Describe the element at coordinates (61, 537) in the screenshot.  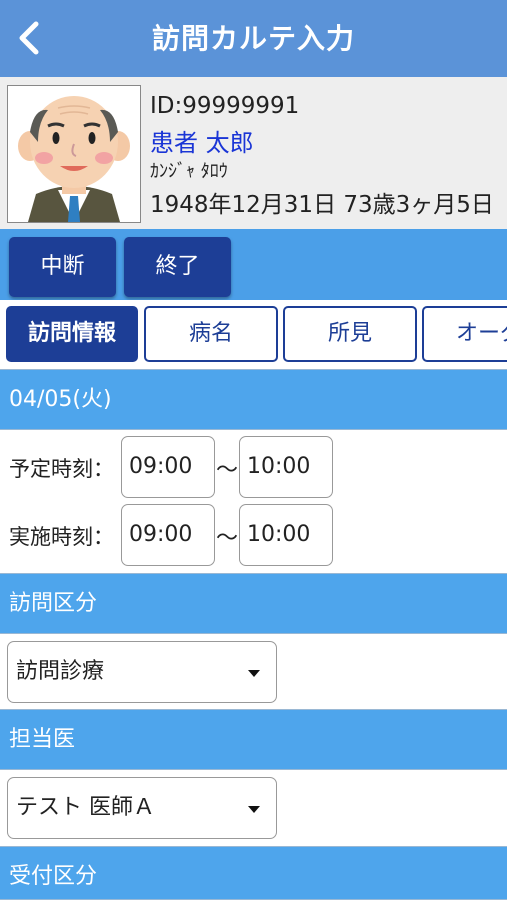
I see `actual-time-label: 実施時刻：` at that location.